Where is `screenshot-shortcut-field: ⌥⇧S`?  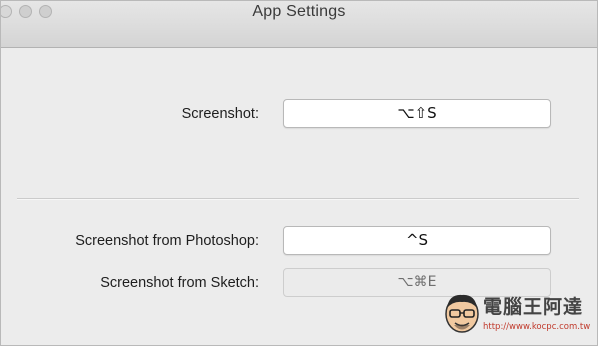 screenshot-shortcut-field: ⌥⇧S is located at coordinates (417, 113).